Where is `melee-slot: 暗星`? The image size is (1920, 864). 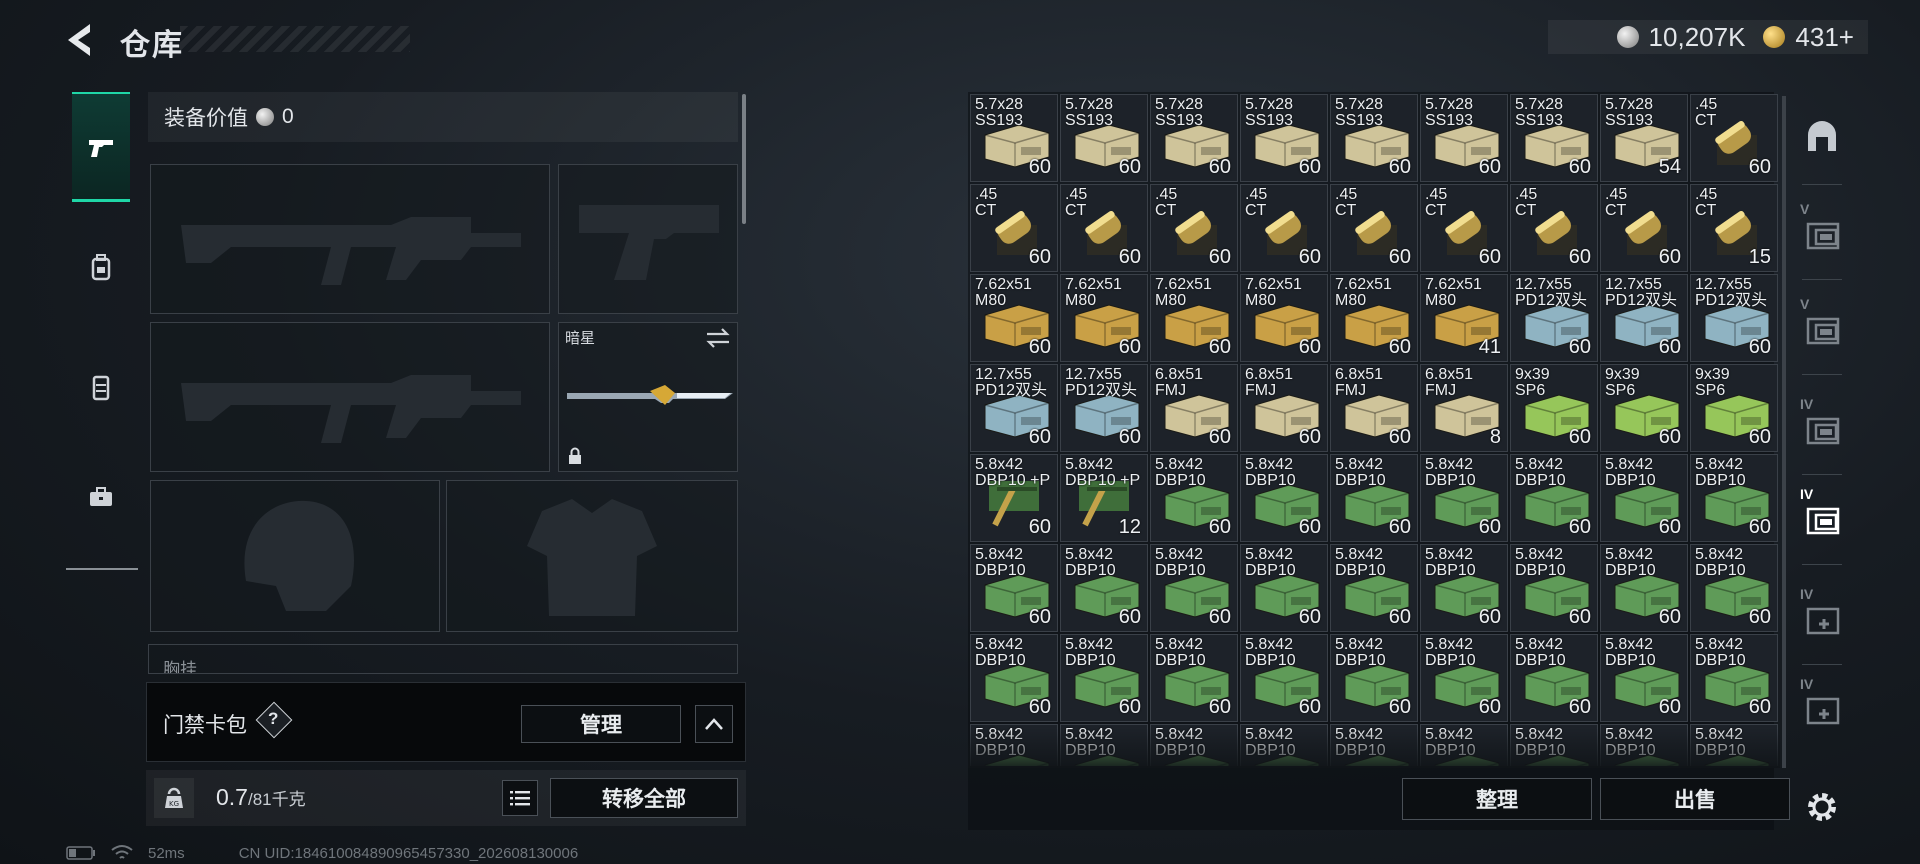
melee-slot: 暗星 is located at coordinates (648, 397).